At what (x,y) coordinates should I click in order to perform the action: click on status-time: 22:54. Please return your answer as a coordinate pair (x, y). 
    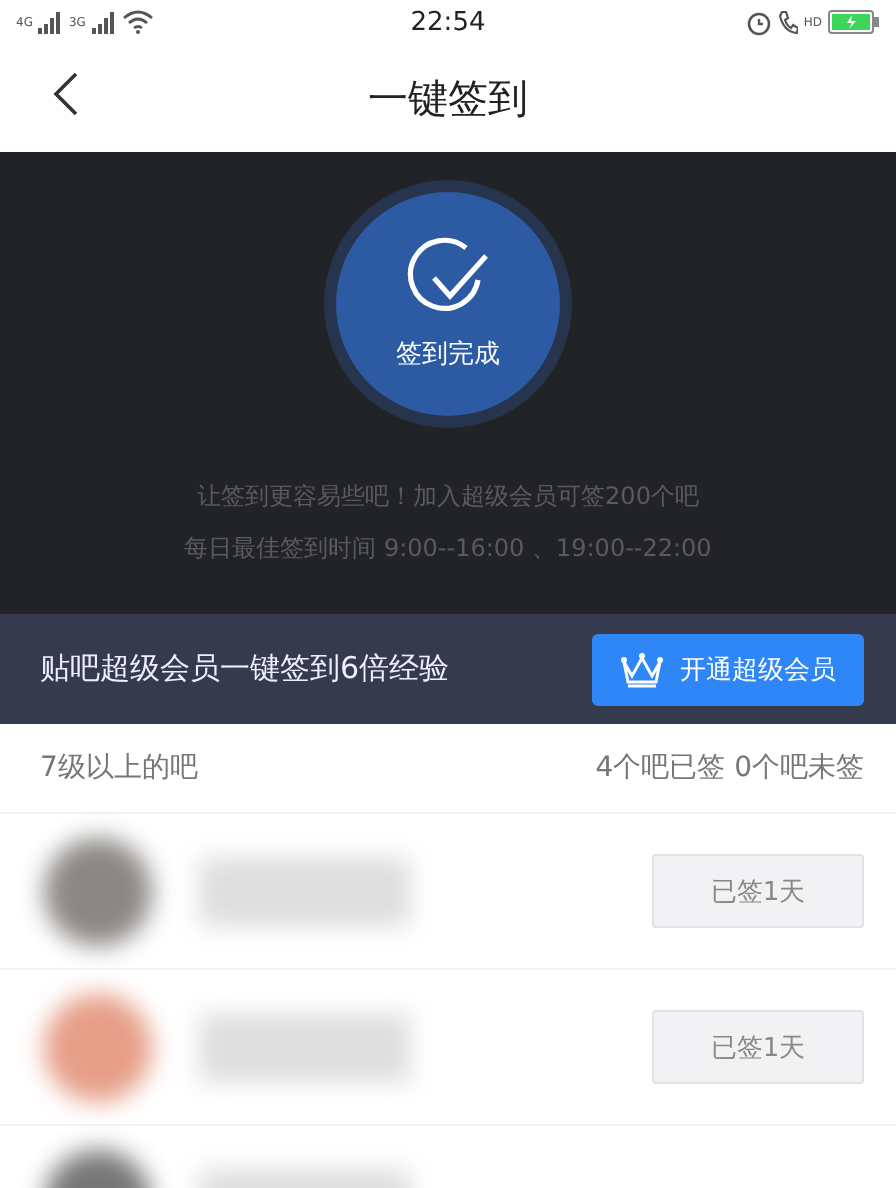
    Looking at the image, I should click on (448, 22).